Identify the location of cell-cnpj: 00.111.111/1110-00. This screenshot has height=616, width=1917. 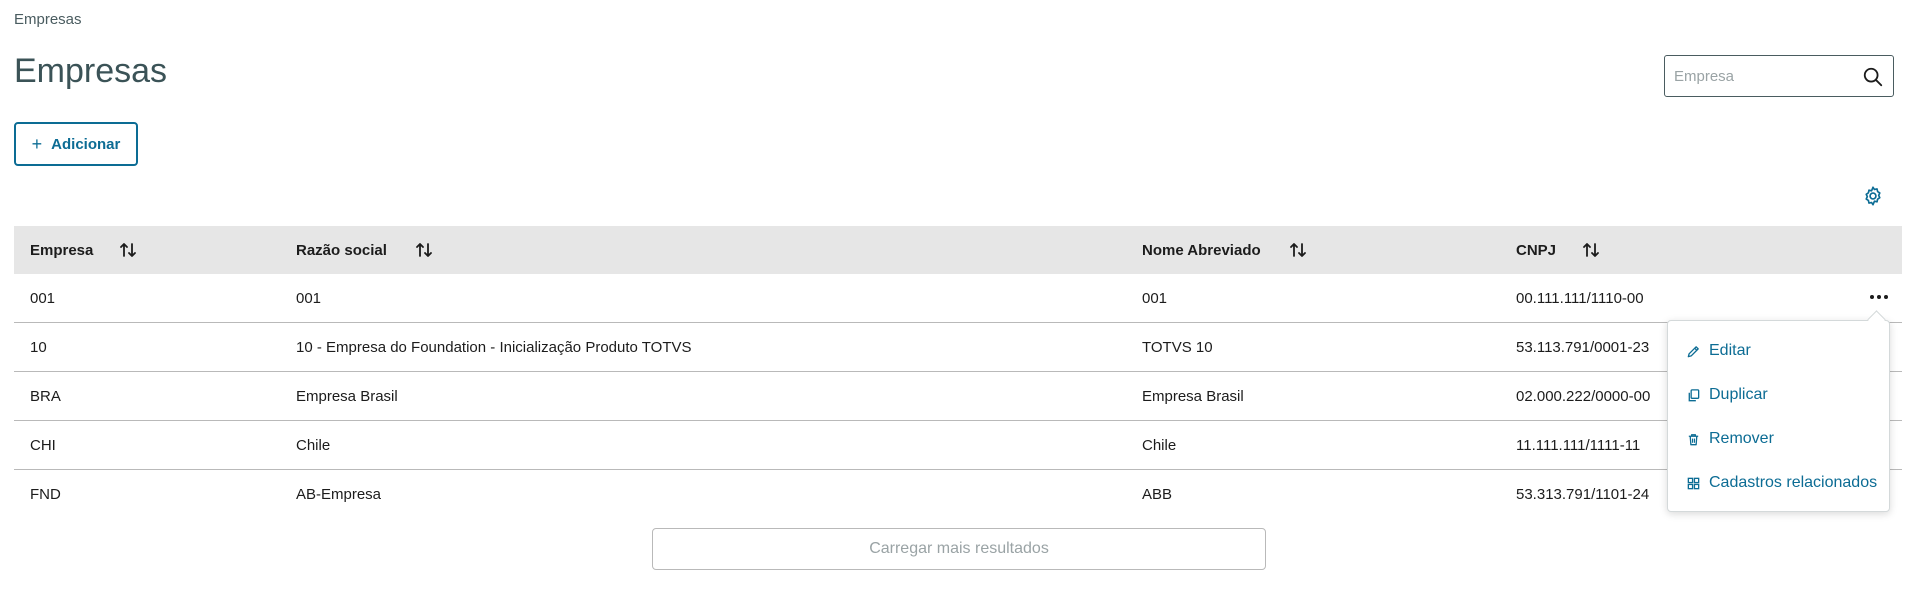
(1580, 298).